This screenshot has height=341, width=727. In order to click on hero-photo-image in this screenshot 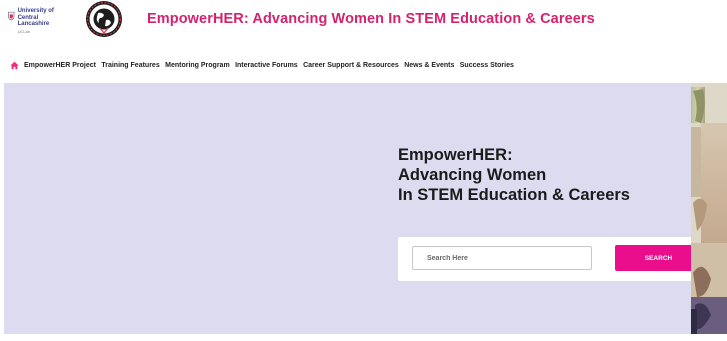, I will do `click(709, 208)`.